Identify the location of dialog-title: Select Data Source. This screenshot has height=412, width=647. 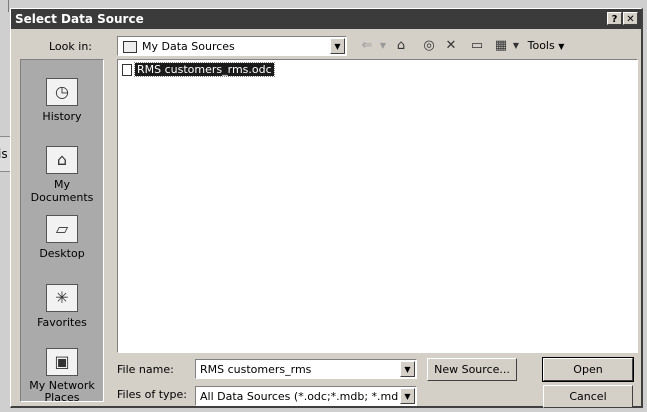
(79, 19).